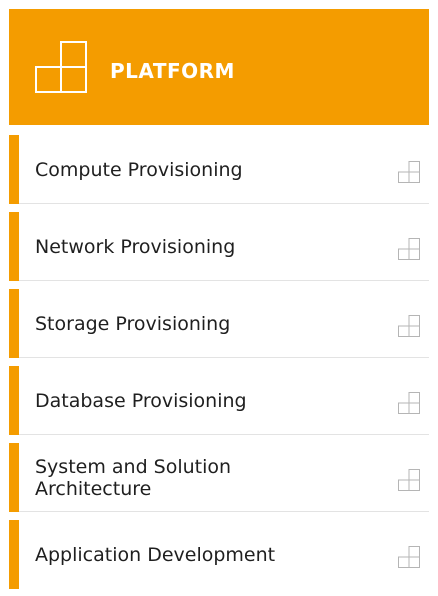  I want to click on menu-item-label: Application Development, so click(155, 554).